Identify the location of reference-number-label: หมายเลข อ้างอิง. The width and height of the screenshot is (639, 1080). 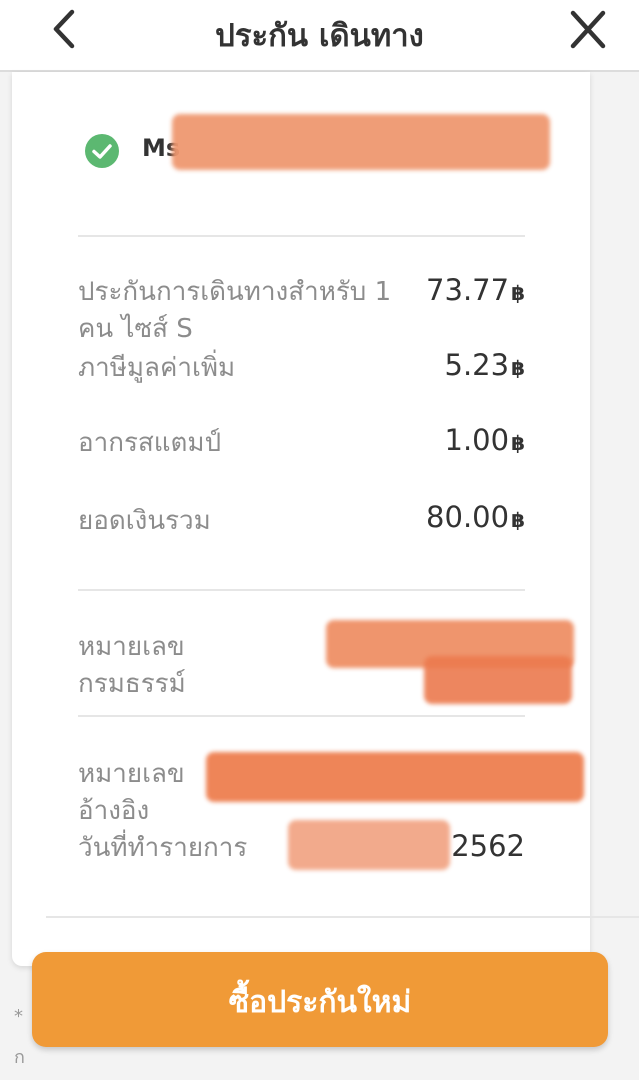
(131, 792).